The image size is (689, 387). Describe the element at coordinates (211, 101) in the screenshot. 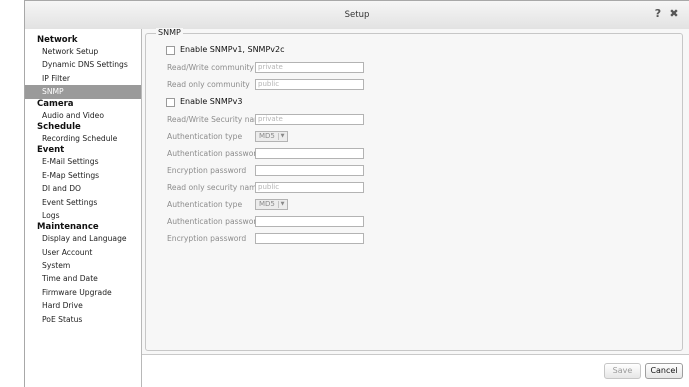

I see `enable-snmpv3-label: Enable SNMPv3` at that location.